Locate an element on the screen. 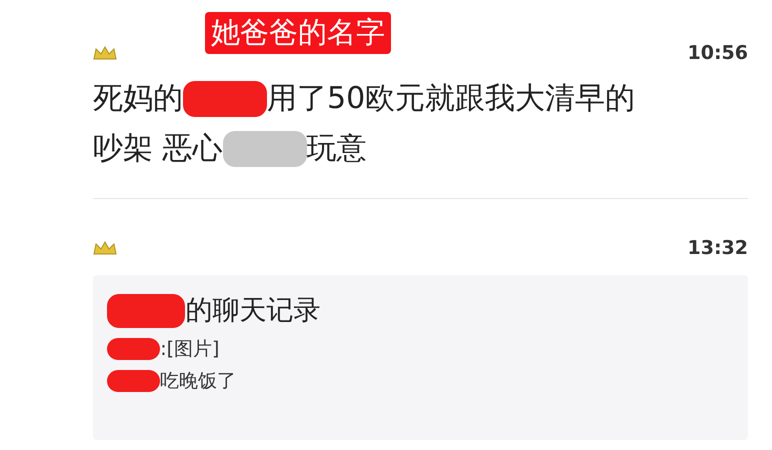 This screenshot has width=772, height=450. message-time: 10:56 is located at coordinates (718, 53).